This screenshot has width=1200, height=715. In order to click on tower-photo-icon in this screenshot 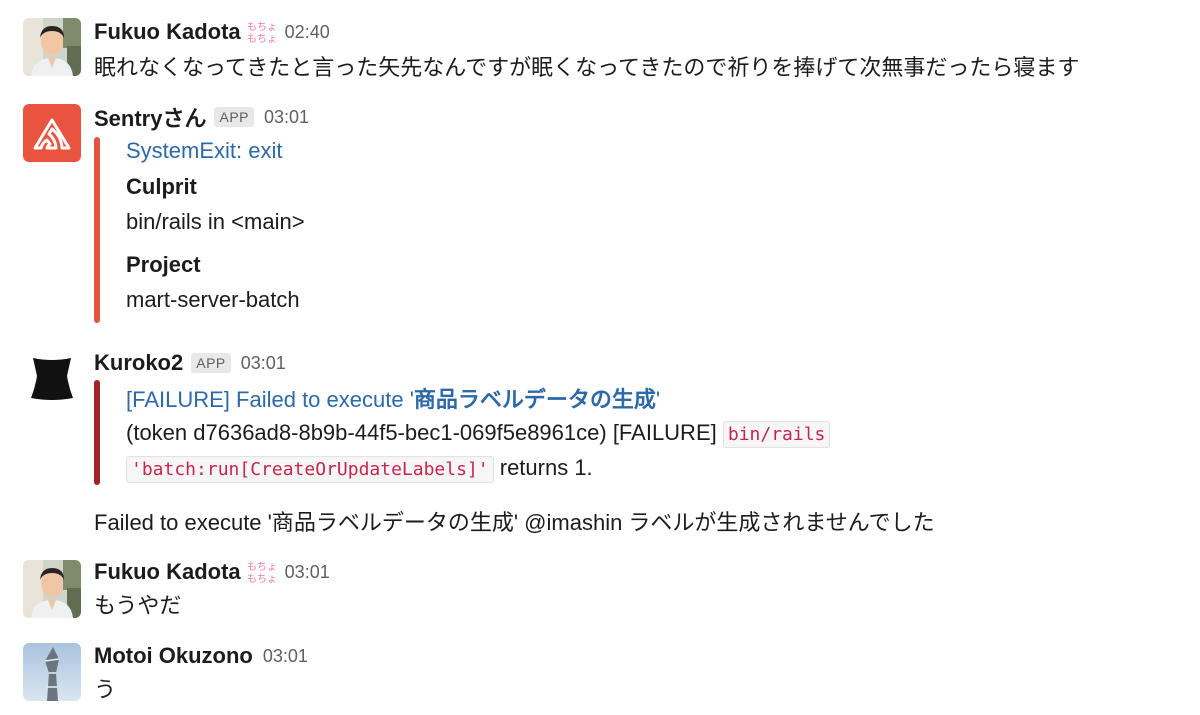, I will do `click(52, 672)`.